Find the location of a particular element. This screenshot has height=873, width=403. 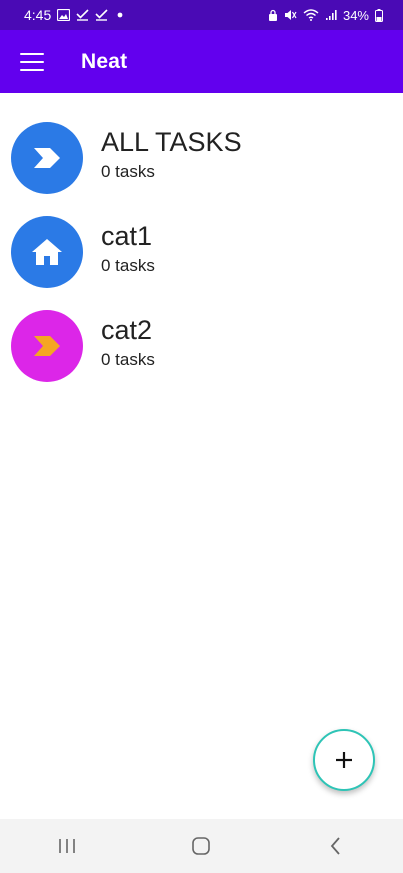

app-title: Neat is located at coordinates (104, 61).